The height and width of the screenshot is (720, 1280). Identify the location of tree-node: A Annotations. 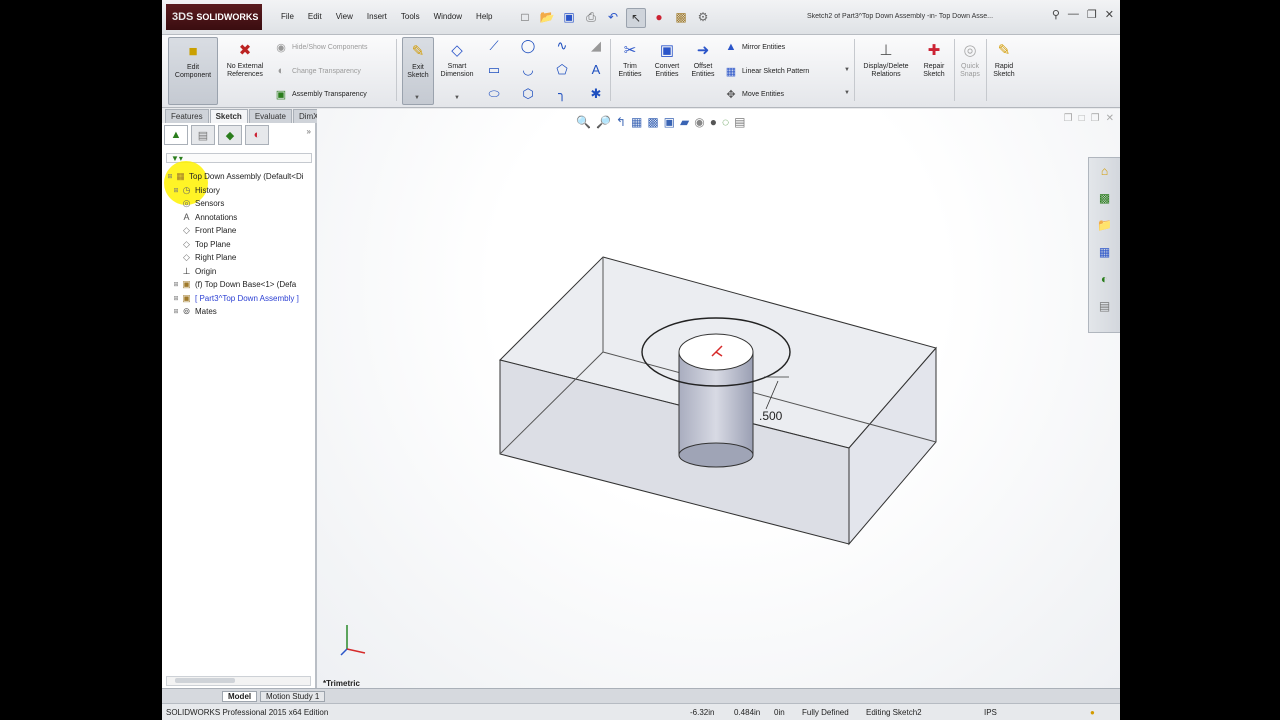
(238, 218).